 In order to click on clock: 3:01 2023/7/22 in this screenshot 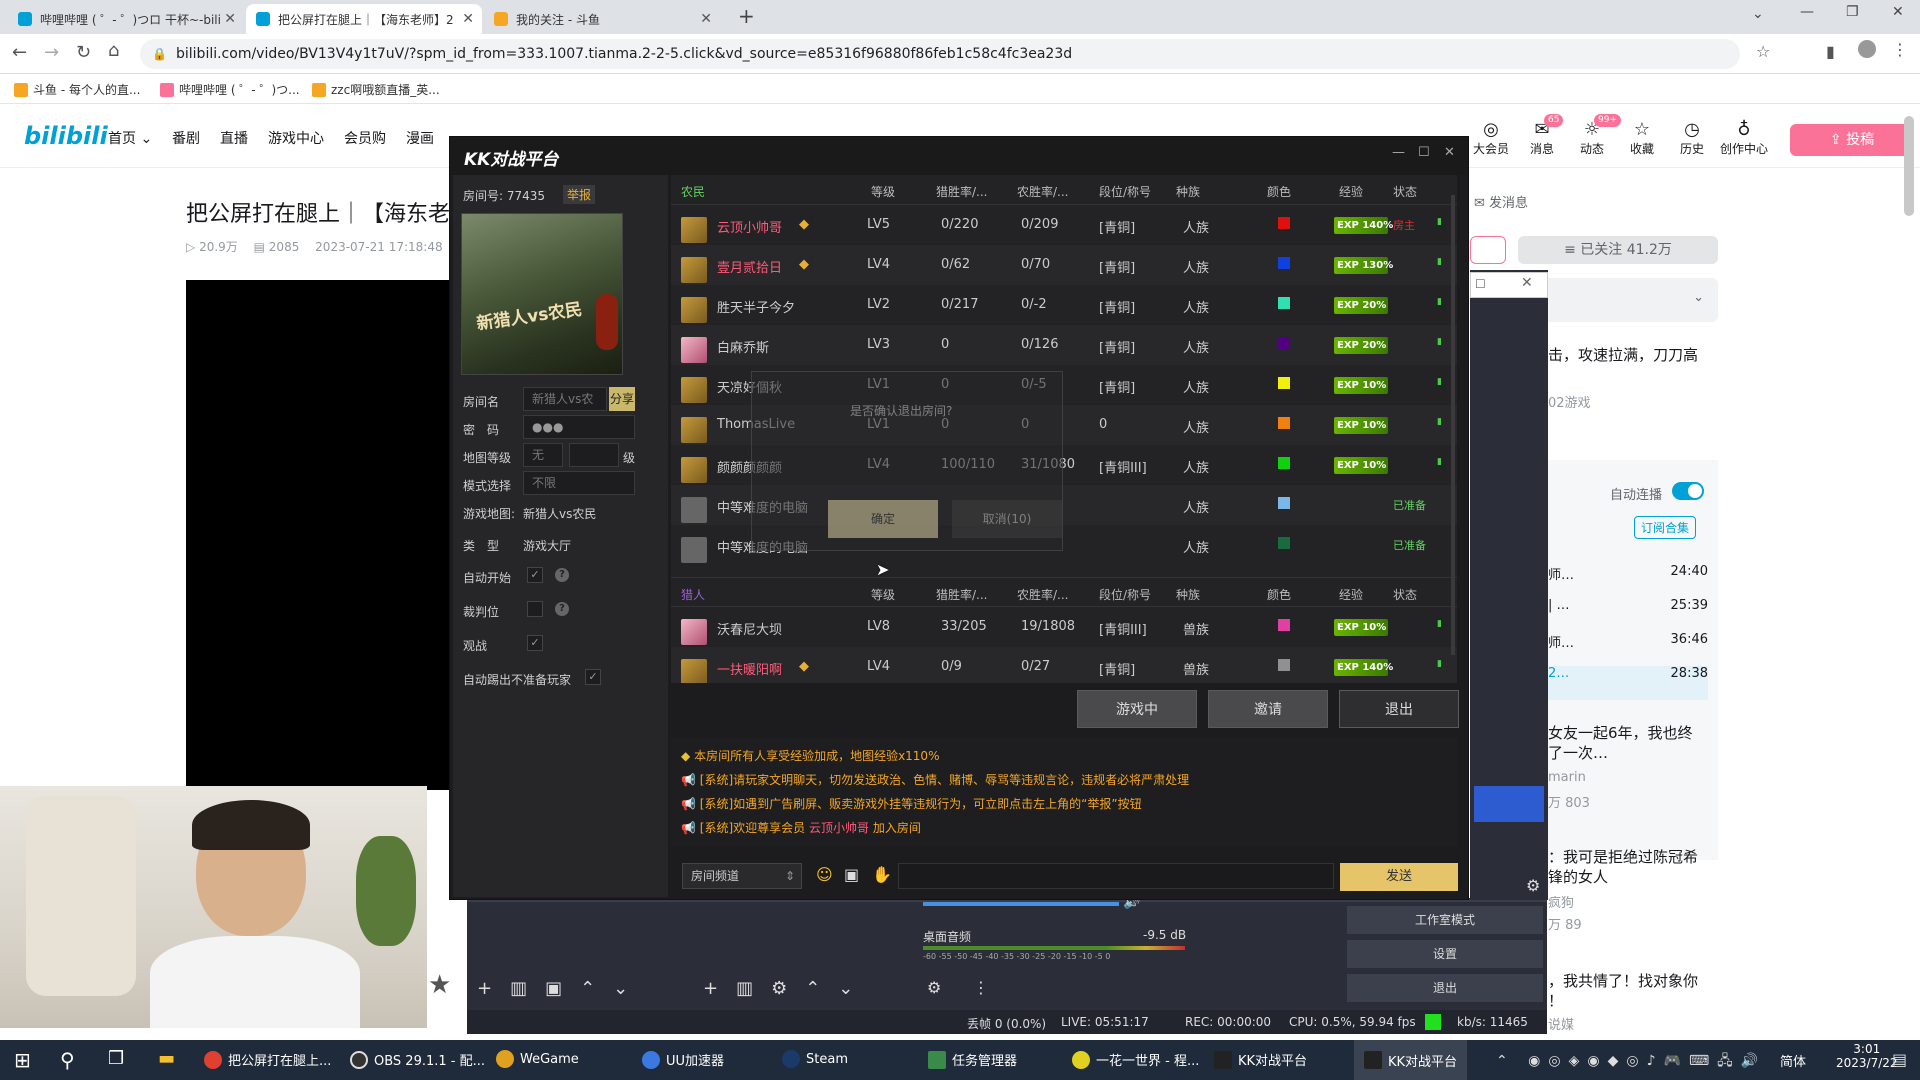, I will do `click(1867, 1056)`.